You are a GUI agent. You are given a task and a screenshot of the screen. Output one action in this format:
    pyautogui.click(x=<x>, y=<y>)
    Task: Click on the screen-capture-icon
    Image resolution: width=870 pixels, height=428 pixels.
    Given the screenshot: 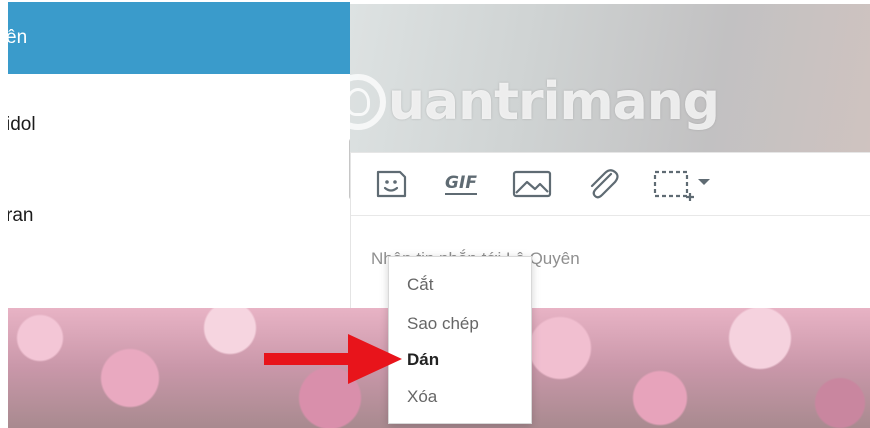 What is the action you would take?
    pyautogui.click(x=681, y=185)
    